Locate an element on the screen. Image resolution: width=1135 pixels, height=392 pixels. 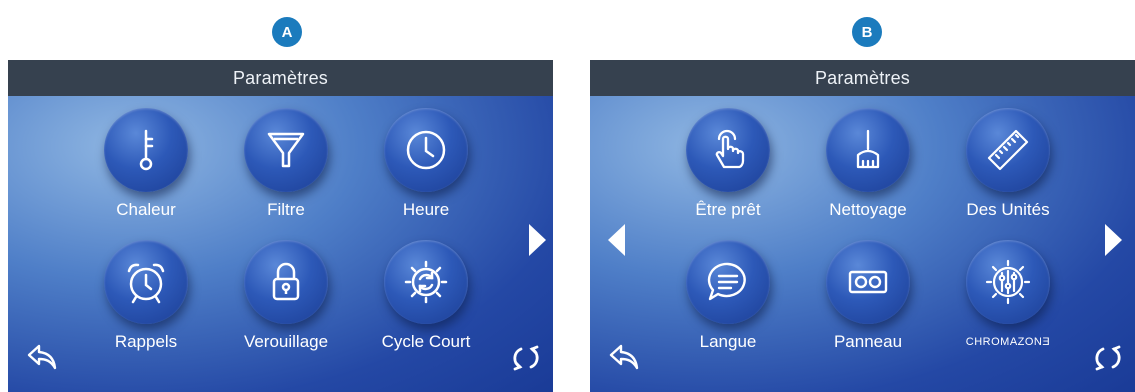
get-ready-button: Être prêt is located at coordinates (728, 164).